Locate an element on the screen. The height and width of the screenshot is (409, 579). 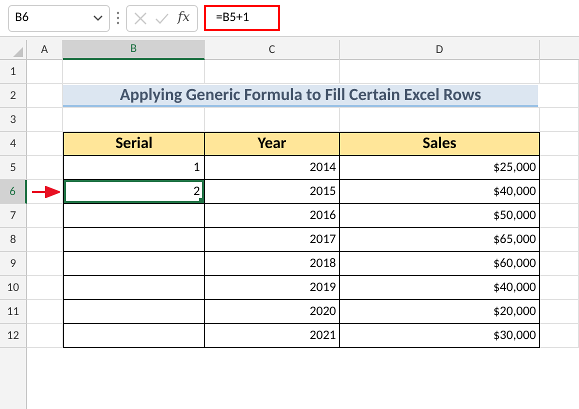
column-header: B is located at coordinates (134, 50).